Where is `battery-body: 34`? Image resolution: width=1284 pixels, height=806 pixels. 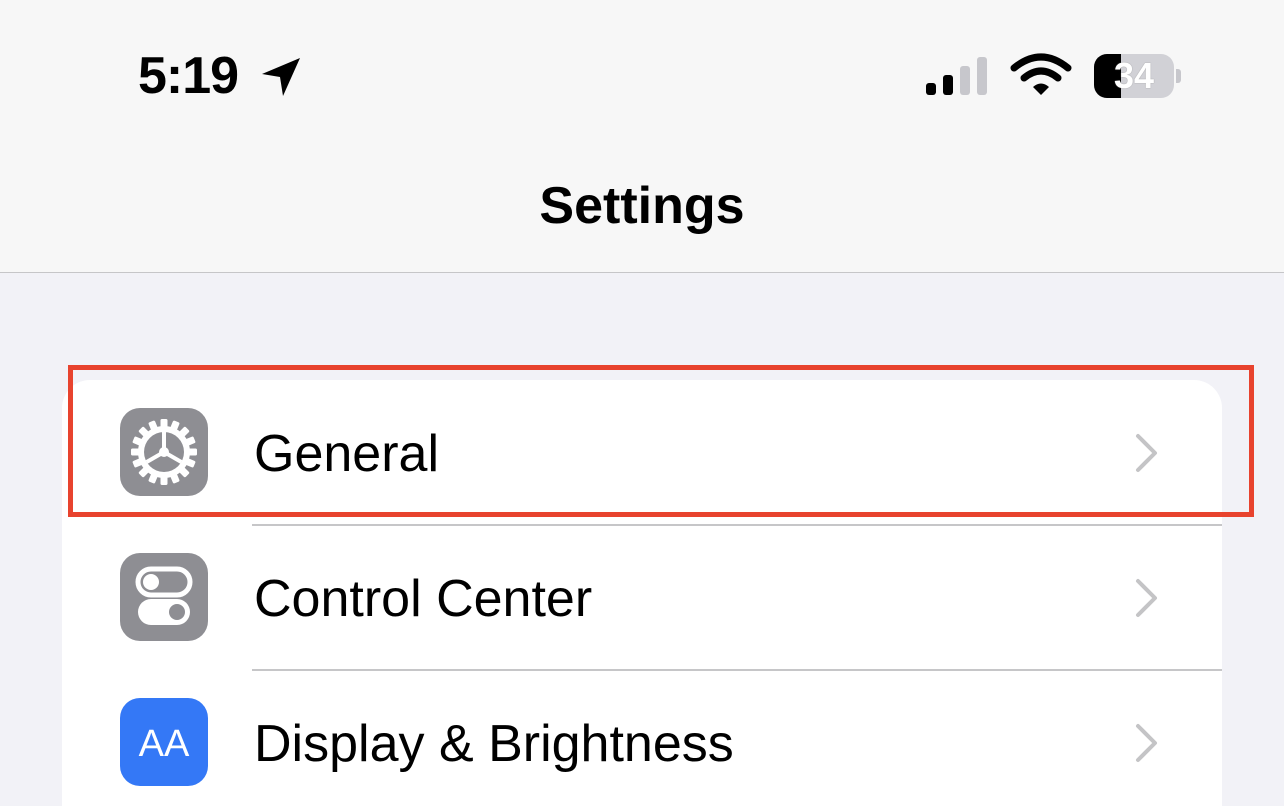 battery-body: 34 is located at coordinates (1134, 76).